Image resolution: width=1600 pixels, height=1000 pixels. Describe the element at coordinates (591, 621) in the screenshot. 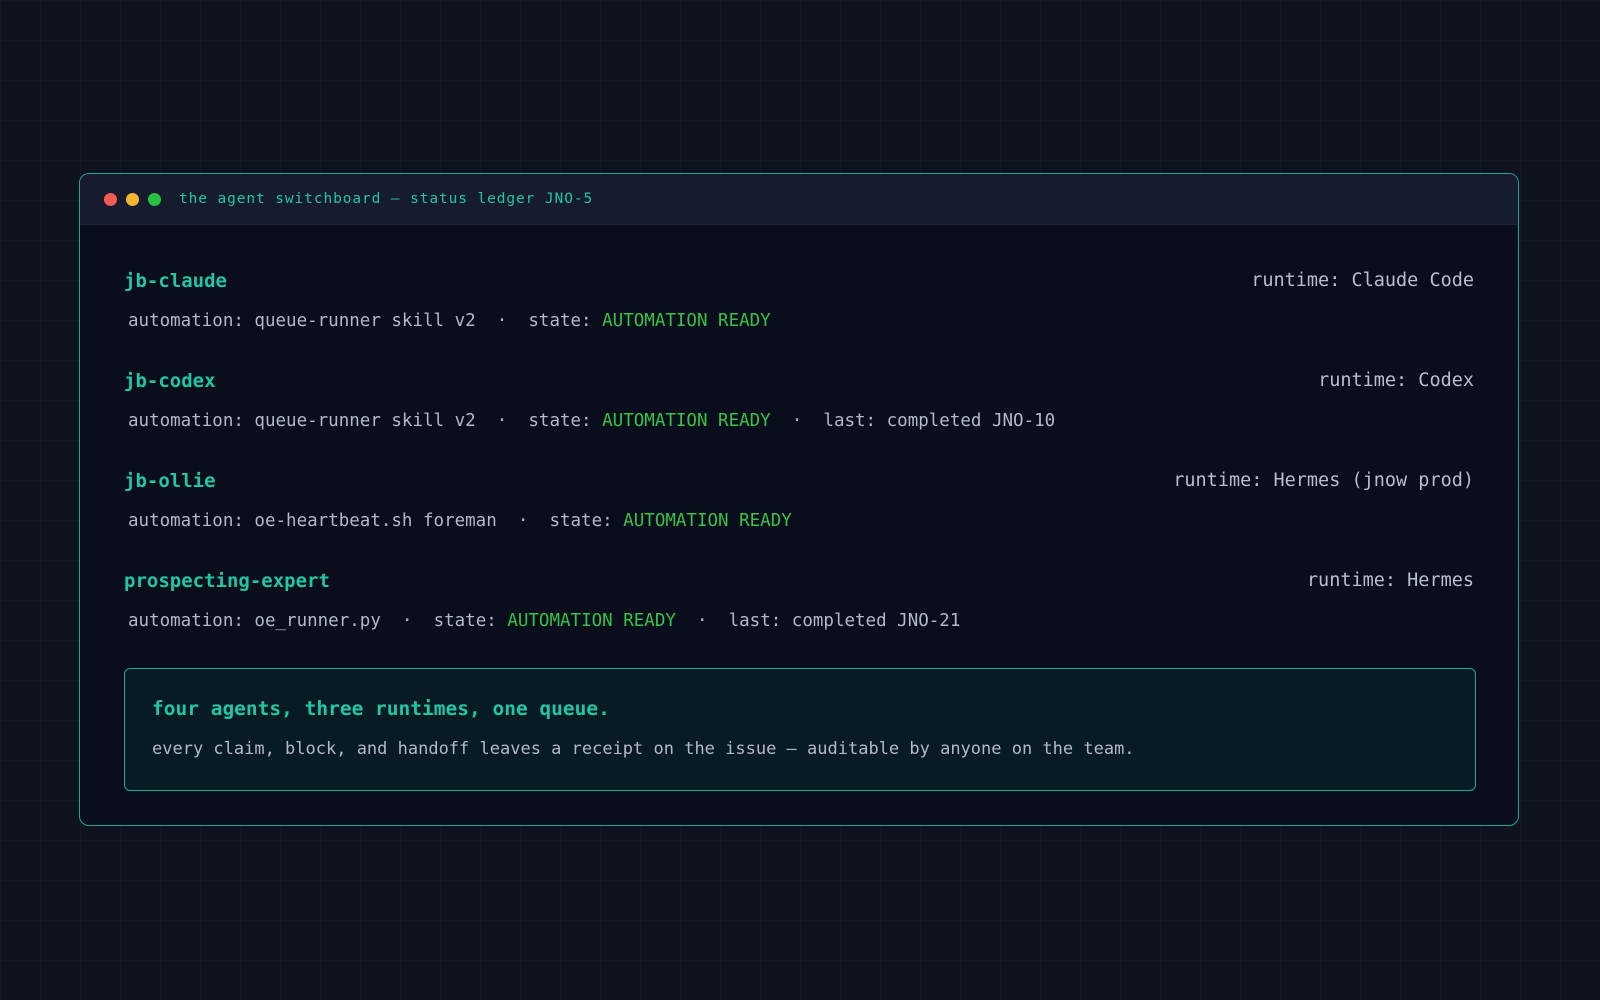

I see `agent-state: AUTOMATION READY` at that location.